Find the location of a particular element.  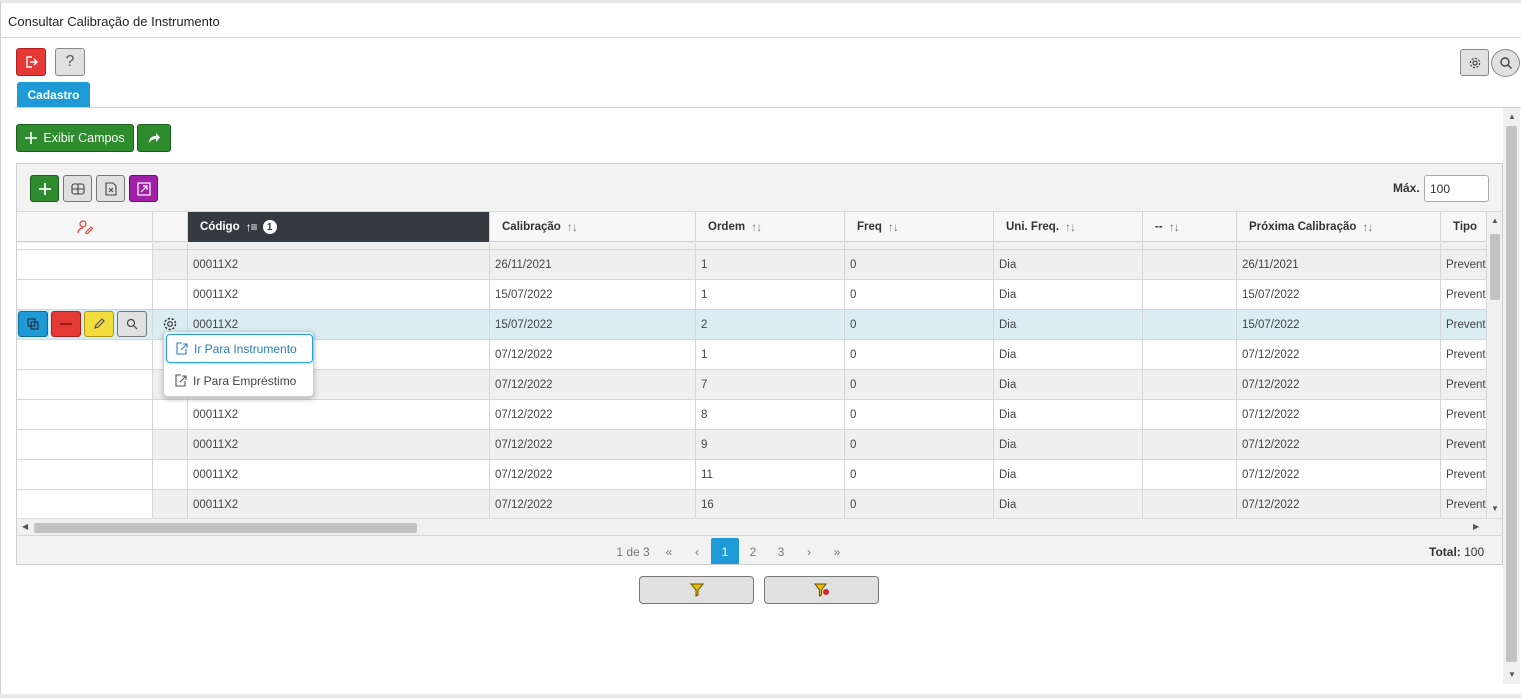

clear-filter-button is located at coordinates (821, 590).